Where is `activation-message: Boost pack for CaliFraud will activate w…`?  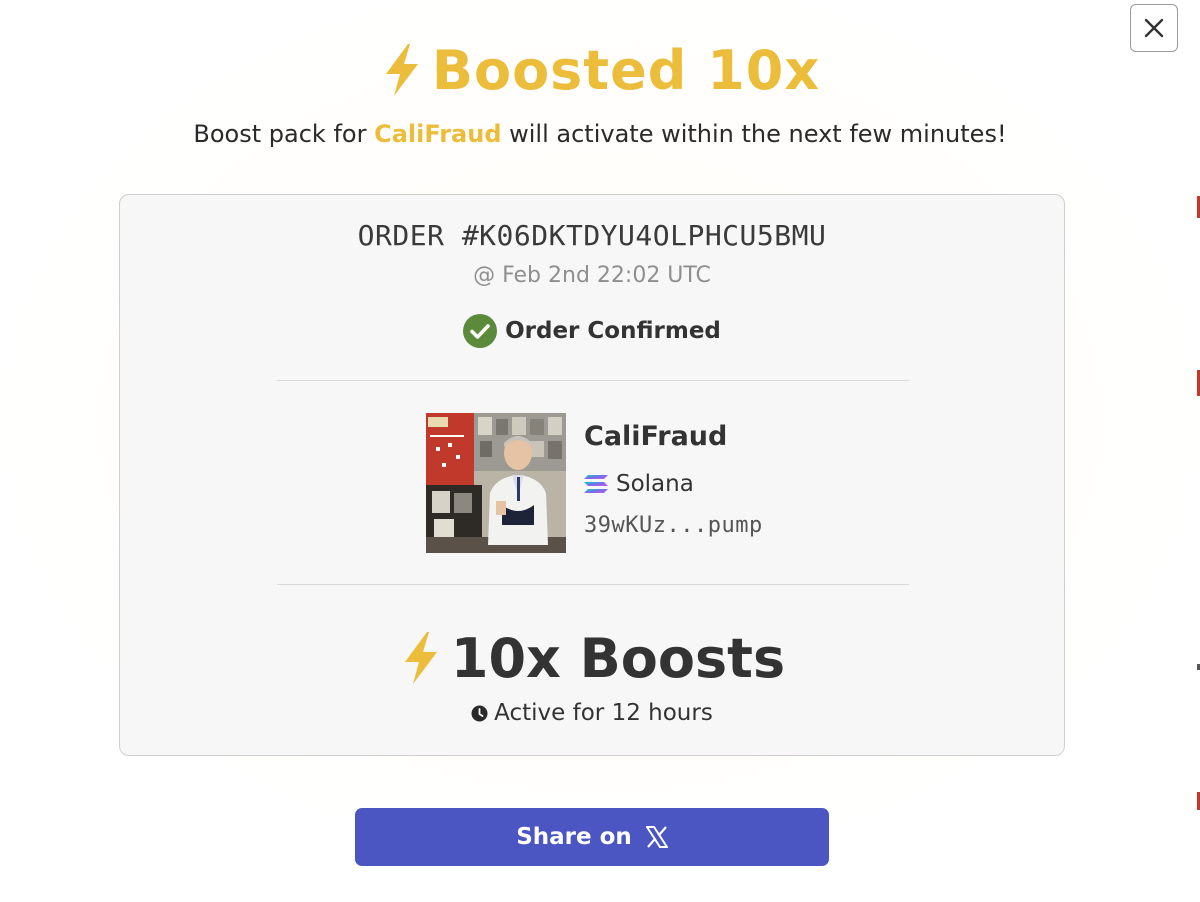 activation-message: Boost pack for CaliFraud will activate w… is located at coordinates (600, 134).